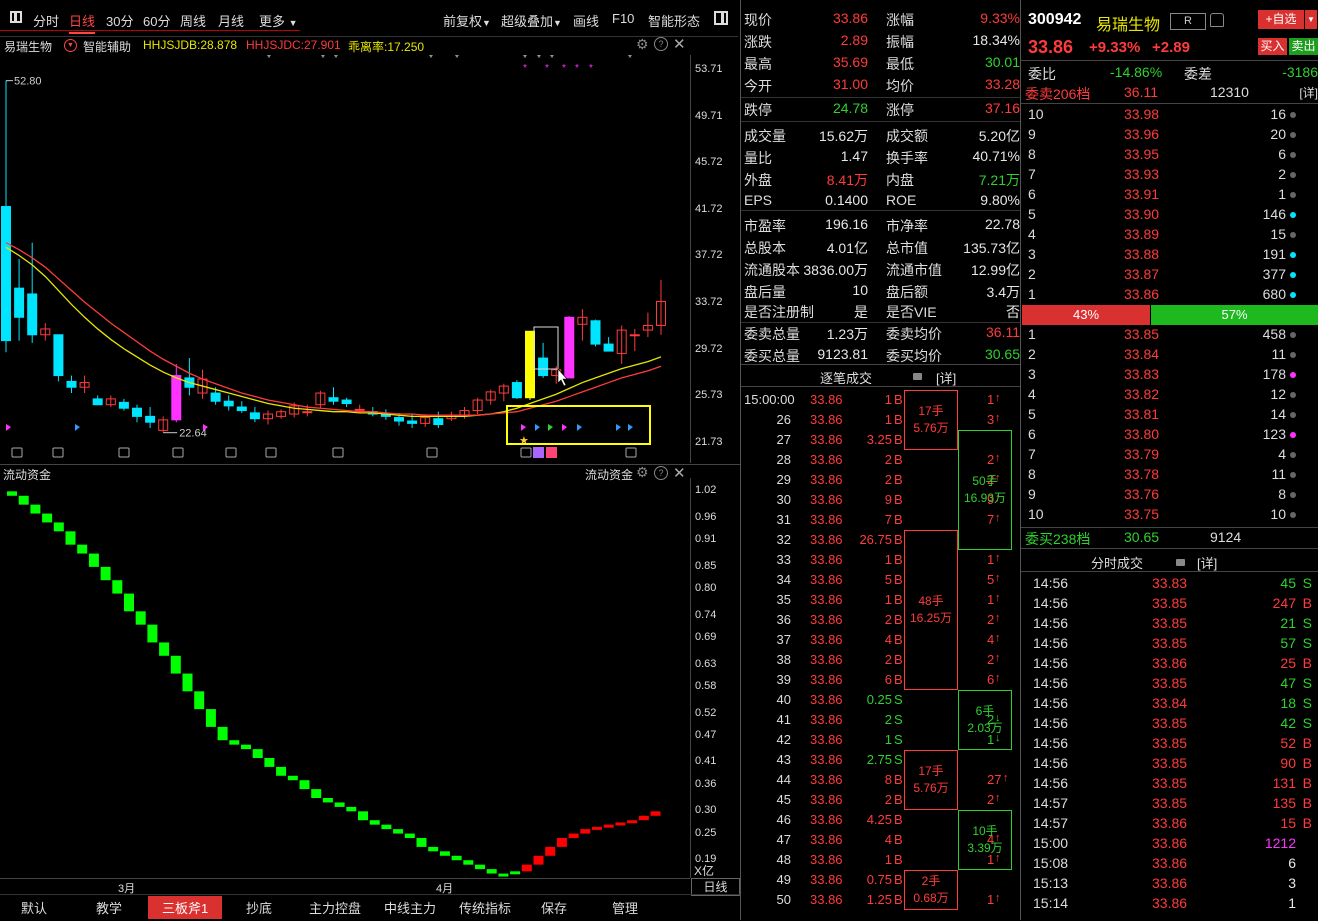 The image size is (1318, 921). What do you see at coordinates (554, 907) in the screenshot?
I see `bottom-tab-save: 保存` at bounding box center [554, 907].